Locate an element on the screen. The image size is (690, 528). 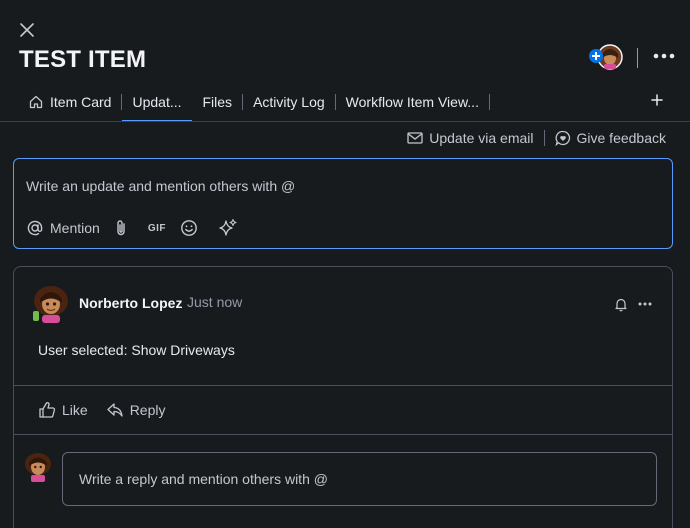
reply-label: Reply is located at coordinates (147, 410).